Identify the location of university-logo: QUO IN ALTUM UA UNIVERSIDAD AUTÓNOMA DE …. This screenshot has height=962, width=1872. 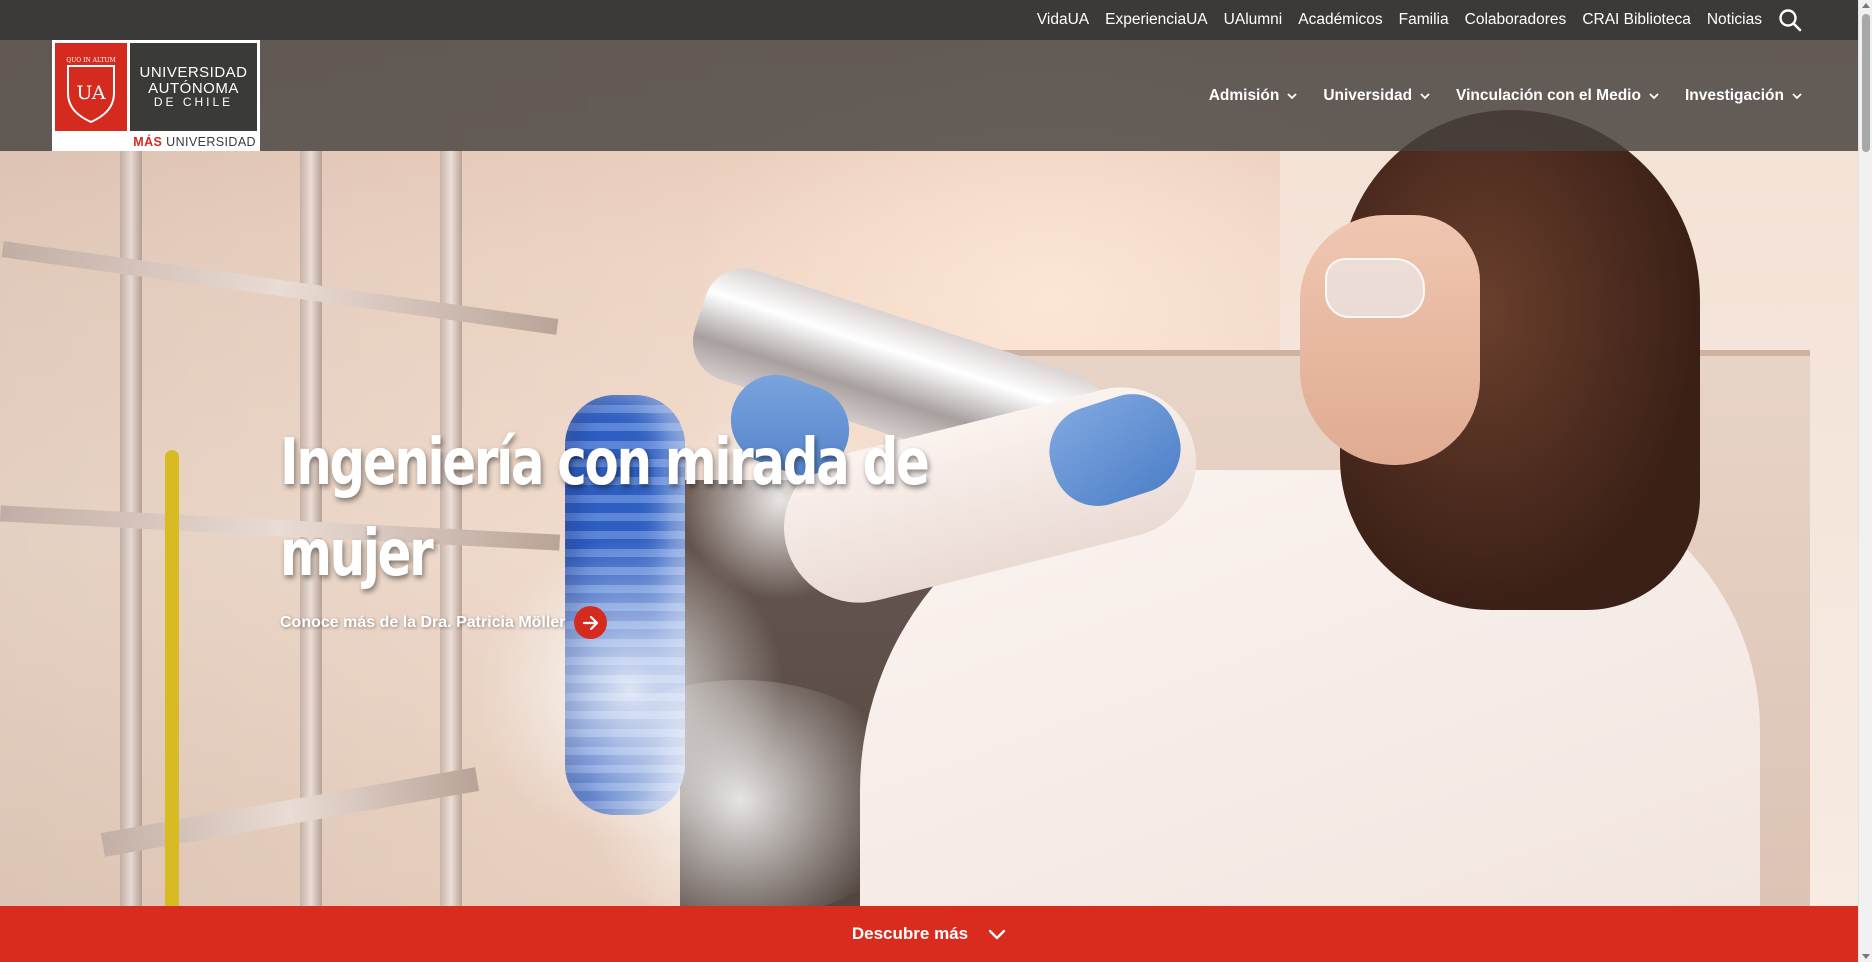
(156, 95).